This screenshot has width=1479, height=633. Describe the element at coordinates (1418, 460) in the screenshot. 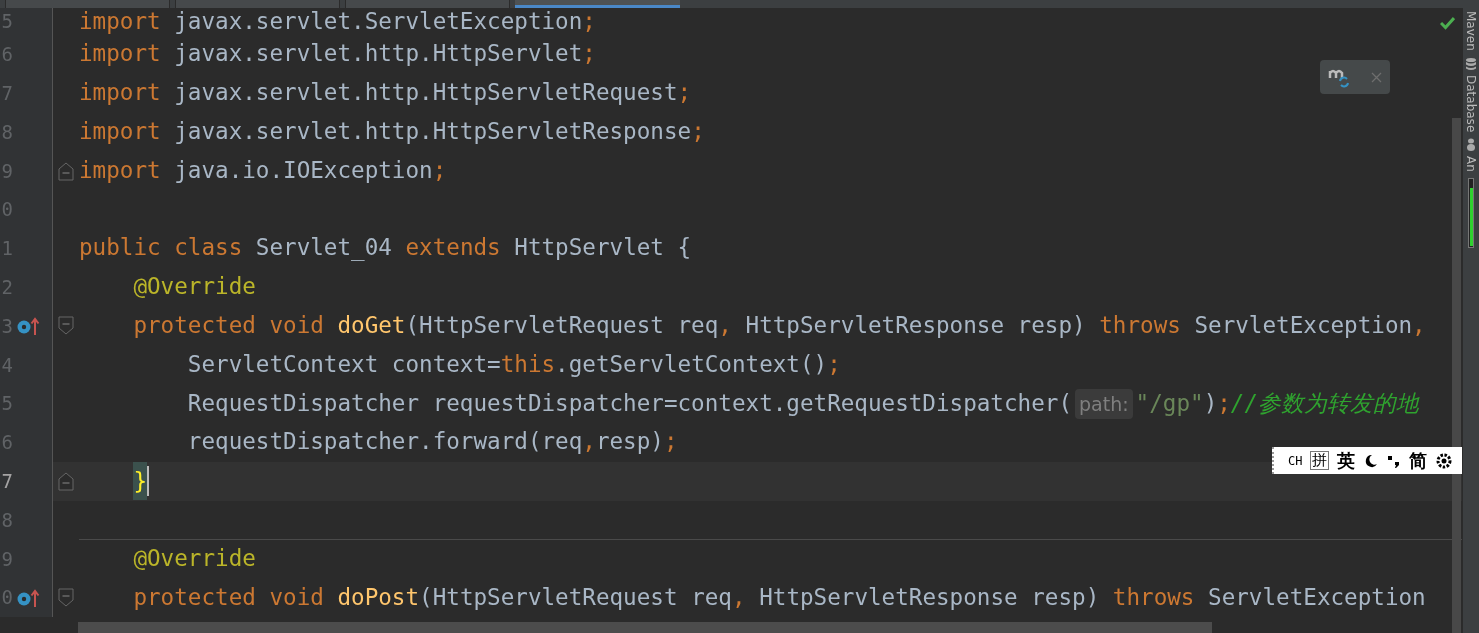

I see `ime-language-toggle: 简` at that location.